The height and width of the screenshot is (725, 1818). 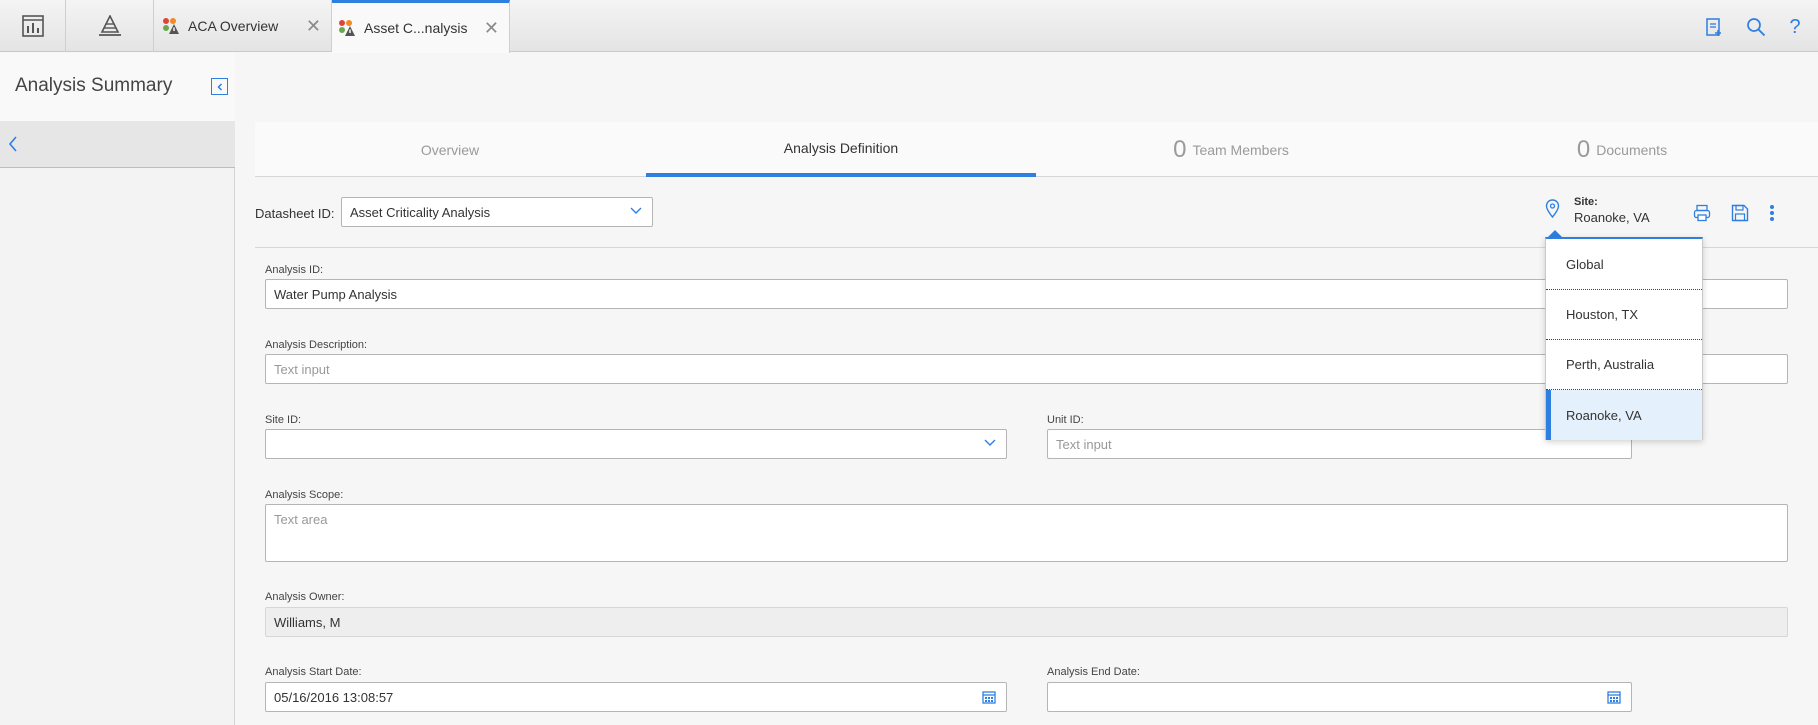 I want to click on analysis-scope-textarea: Text area, so click(x=1026, y=533).